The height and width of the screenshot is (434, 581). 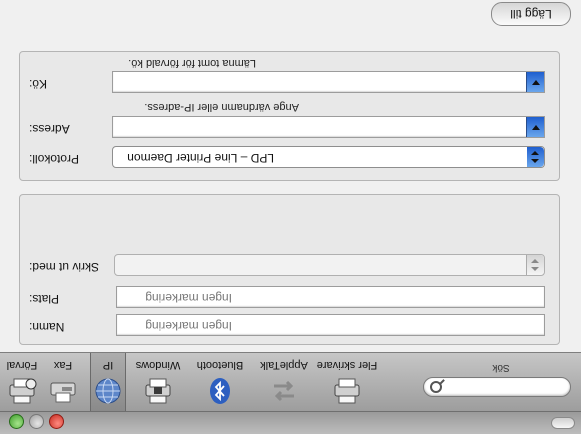 I want to click on toolbar-toggle-button, so click(x=563, y=423).